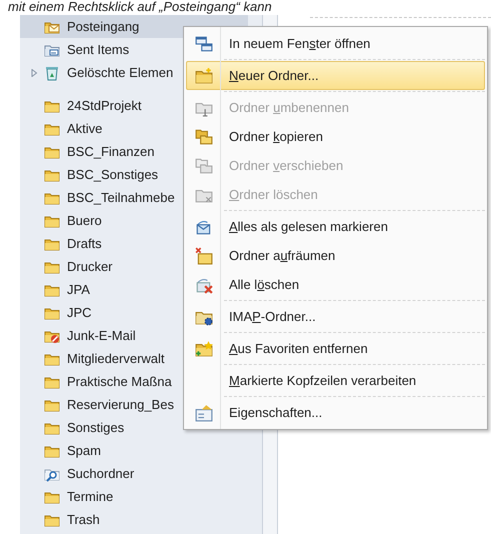  I want to click on menu-item: Aus Favoriten entfernen, so click(335, 348).